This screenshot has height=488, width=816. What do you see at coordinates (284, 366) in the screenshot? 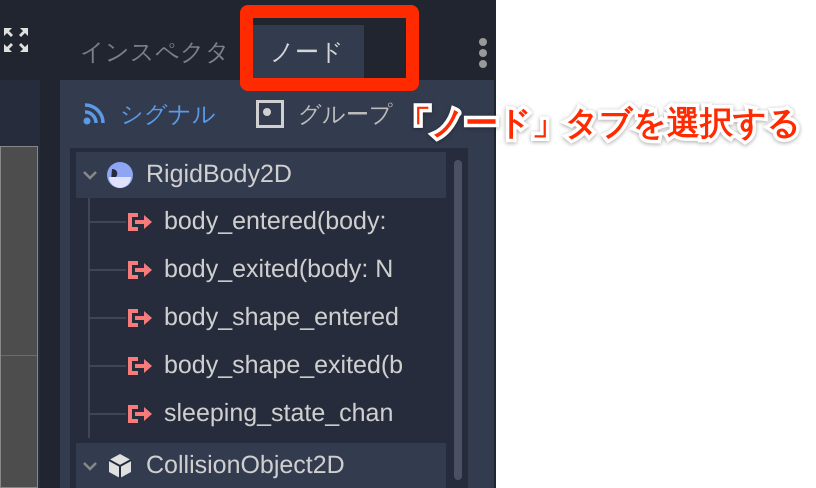
I see `signal-item: body_shape_exited(b` at bounding box center [284, 366].